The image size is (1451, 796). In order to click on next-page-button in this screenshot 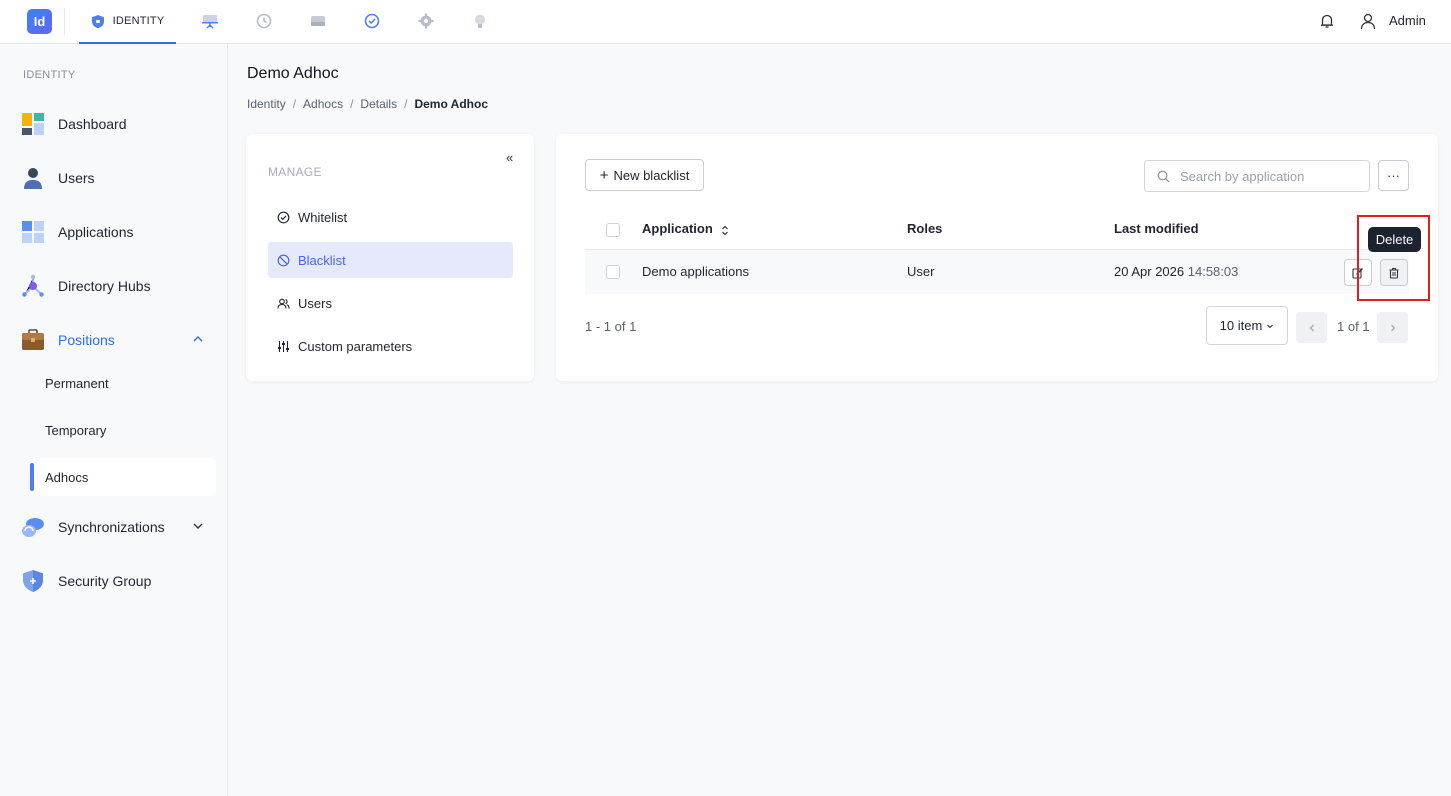, I will do `click(1392, 327)`.